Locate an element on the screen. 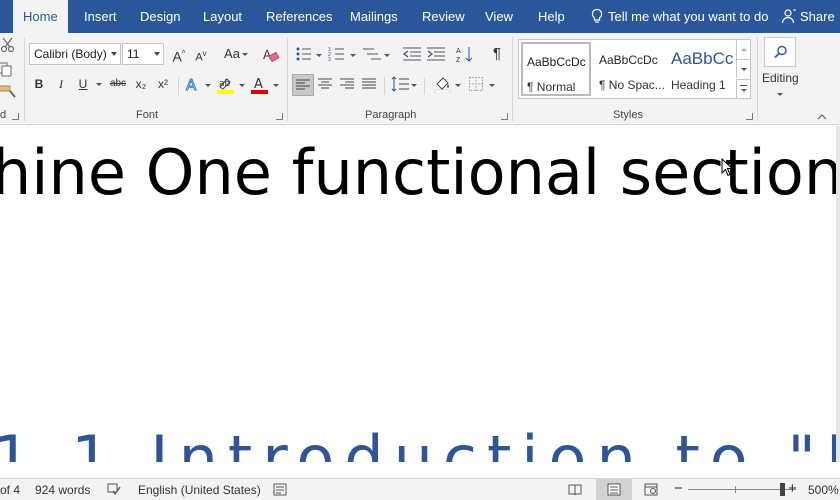  align-center-icon is located at coordinates (325, 84).